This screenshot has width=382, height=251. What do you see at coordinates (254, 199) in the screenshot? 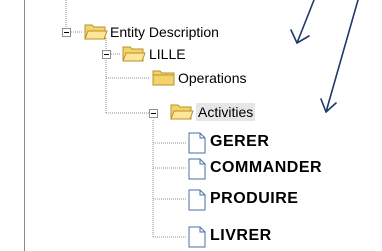
I see `tree-node-produire: PRODUIRE` at bounding box center [254, 199].